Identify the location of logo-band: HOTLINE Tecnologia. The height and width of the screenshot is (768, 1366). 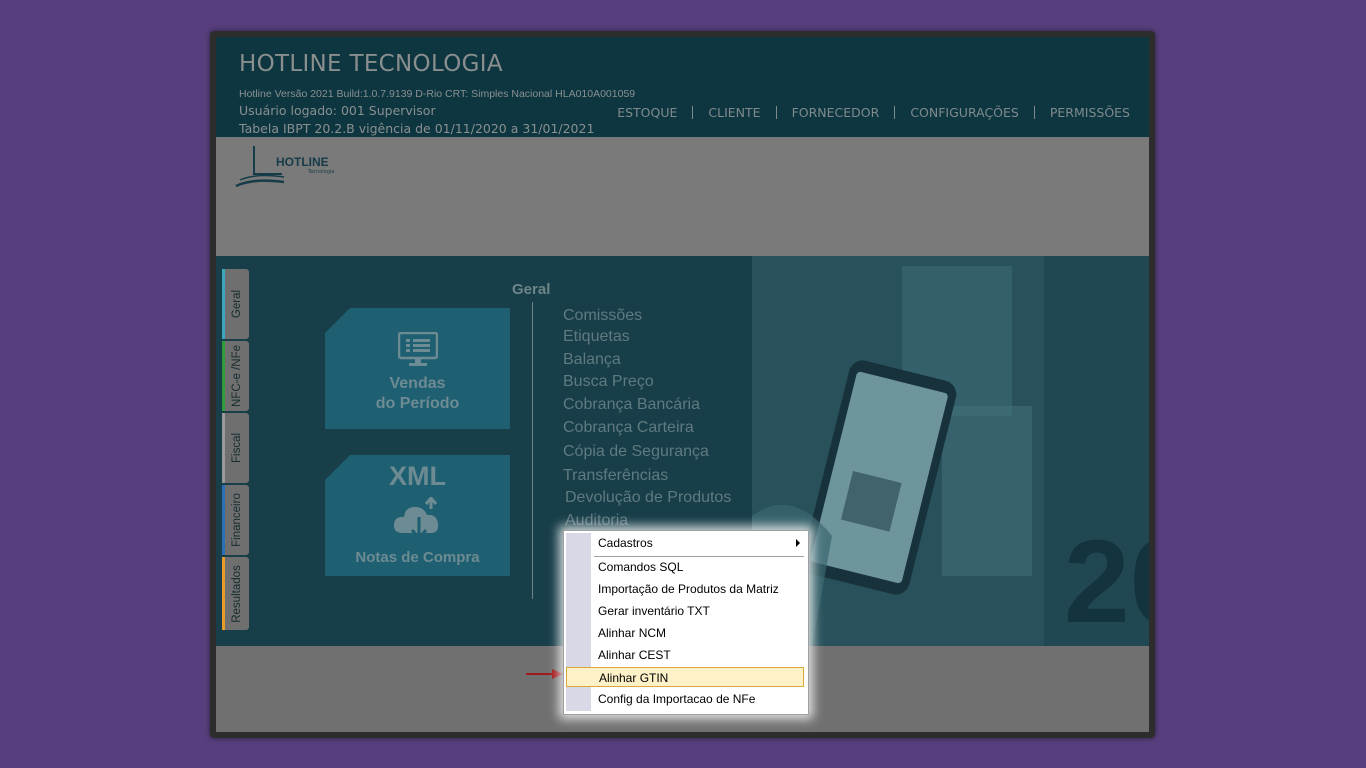
(682, 196).